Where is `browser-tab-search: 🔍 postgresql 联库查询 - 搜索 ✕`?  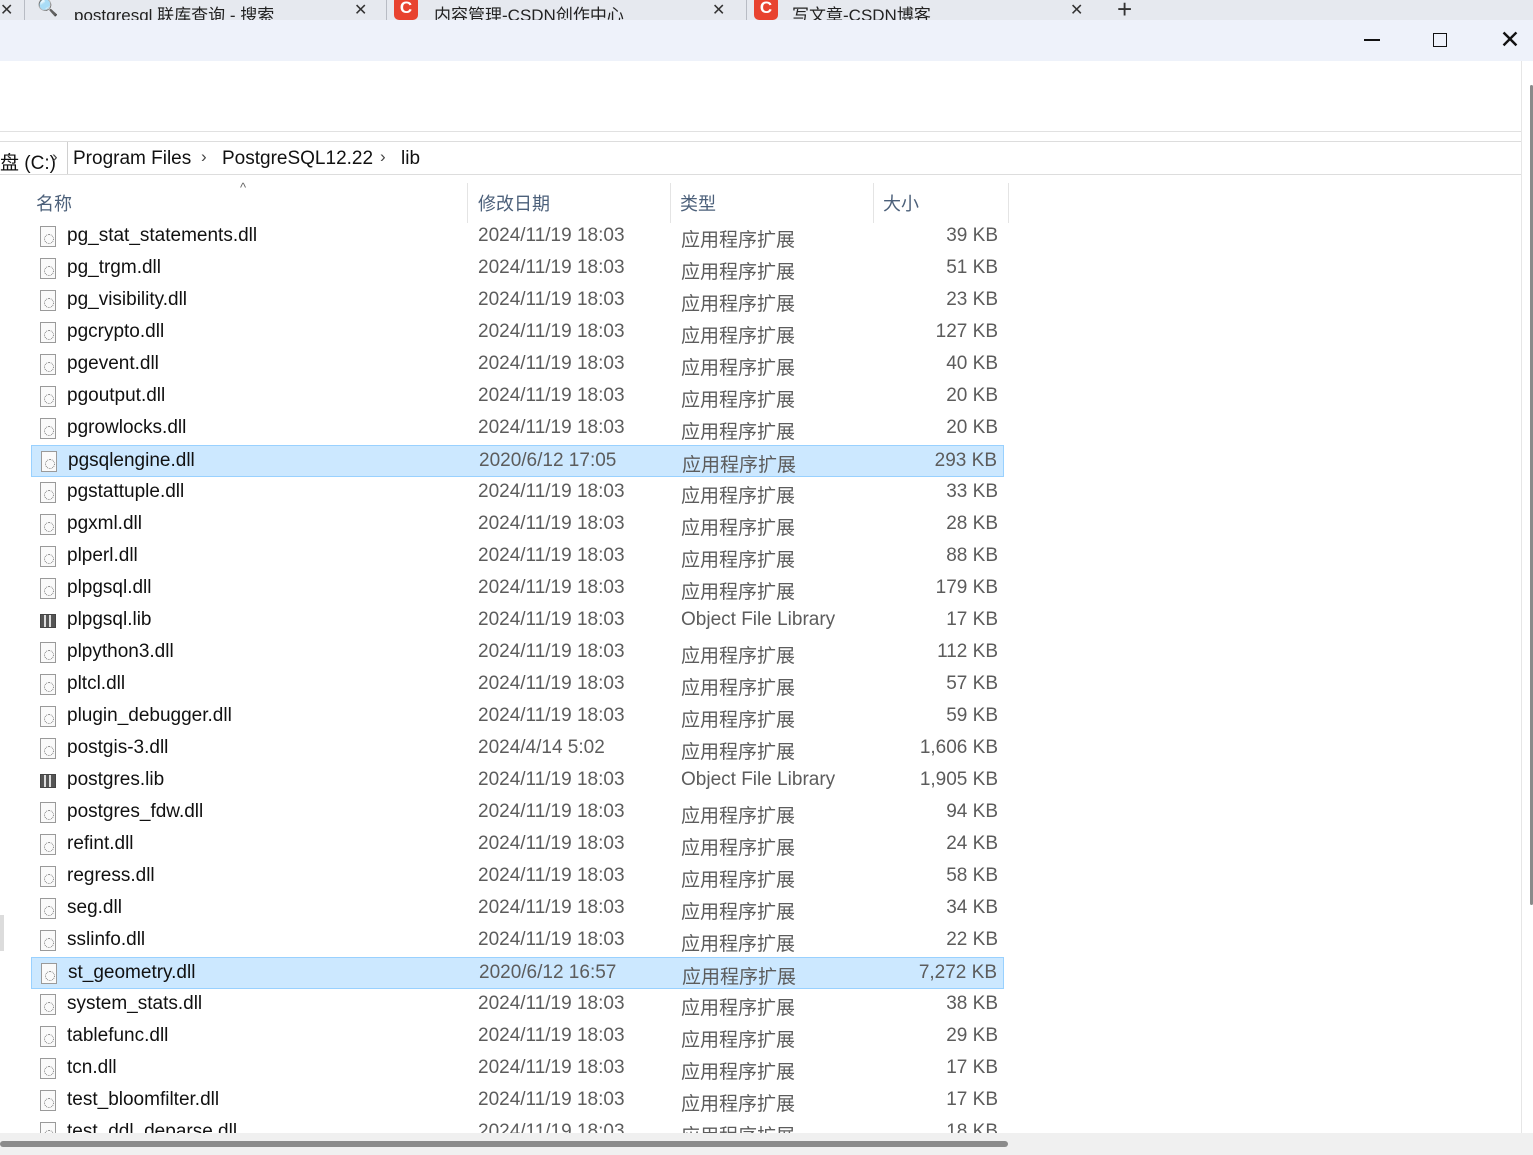 browser-tab-search: 🔍 postgresql 联库查询 - 搜索 ✕ is located at coordinates (206, 10).